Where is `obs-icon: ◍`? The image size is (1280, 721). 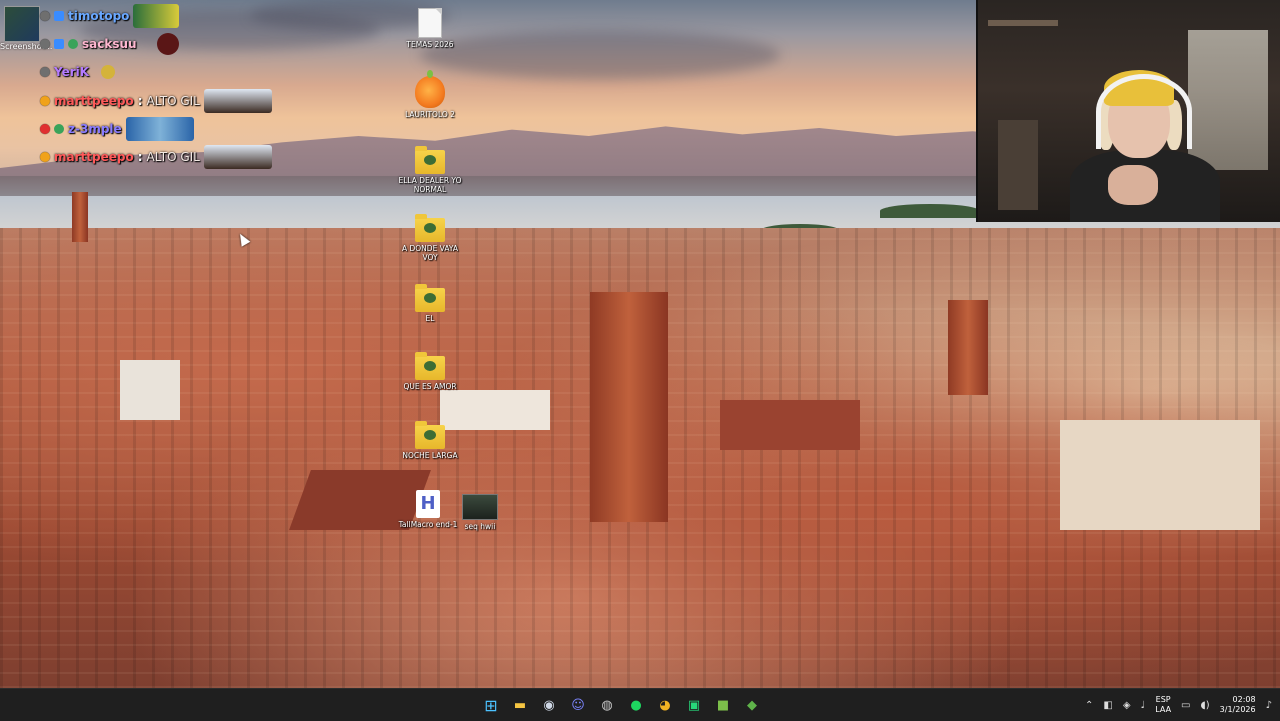 obs-icon: ◍ is located at coordinates (607, 705).